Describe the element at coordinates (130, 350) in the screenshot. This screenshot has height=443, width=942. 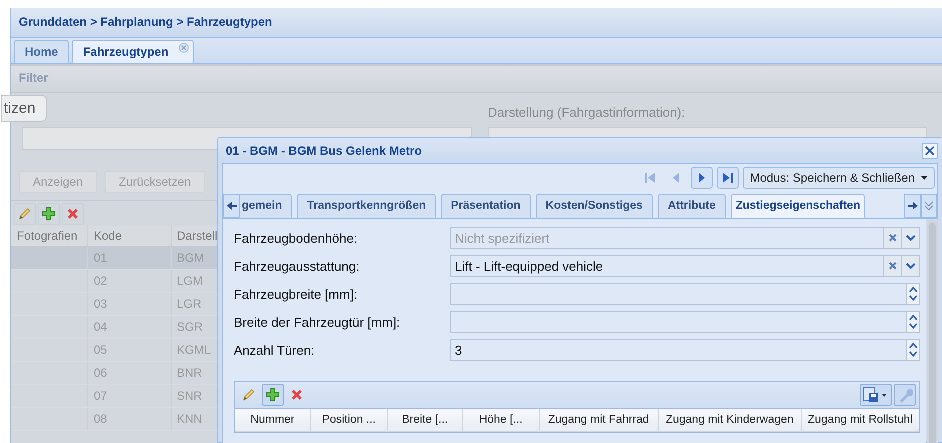
I see `table-cell: 05` at that location.